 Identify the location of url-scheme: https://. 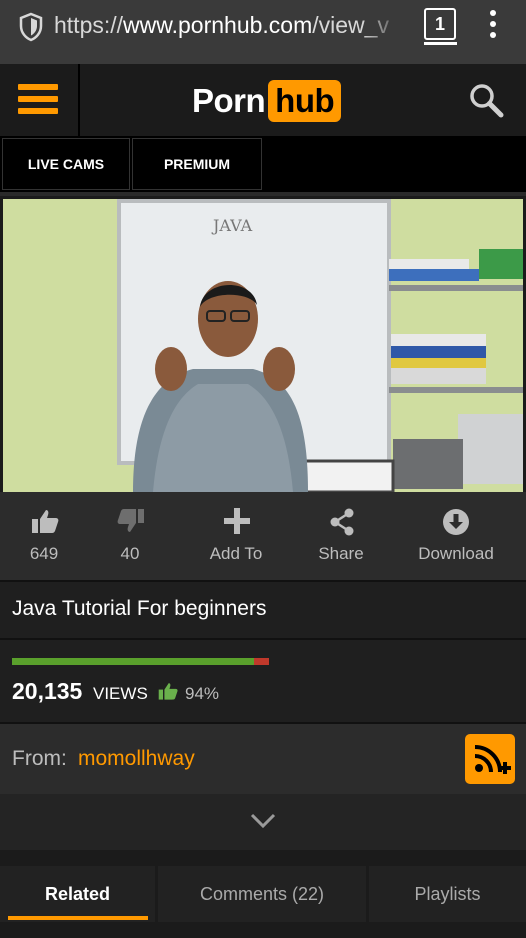
(89, 25).